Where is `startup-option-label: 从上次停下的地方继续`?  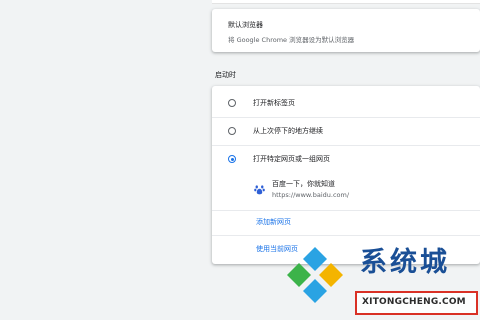 startup-option-label: 从上次停下的地方继续 is located at coordinates (288, 131).